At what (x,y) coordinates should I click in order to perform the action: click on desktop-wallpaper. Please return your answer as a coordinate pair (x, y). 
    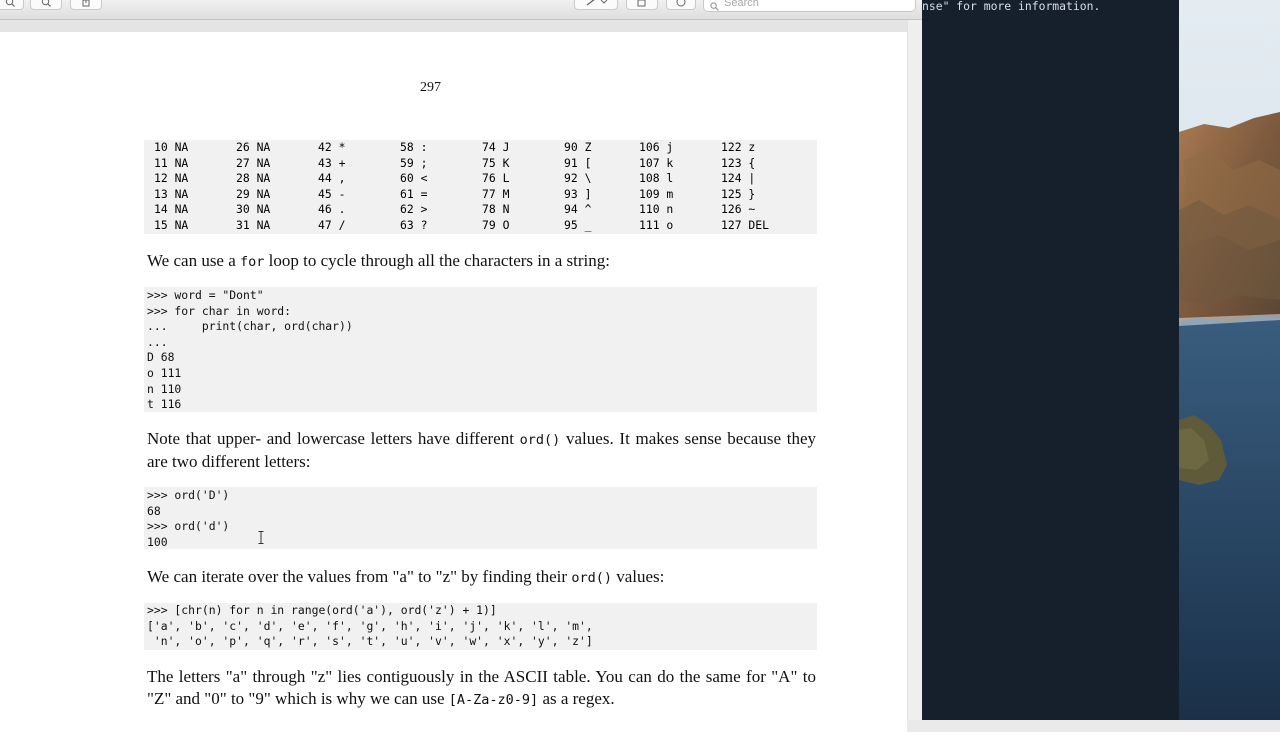
    Looking at the image, I should click on (1229, 360).